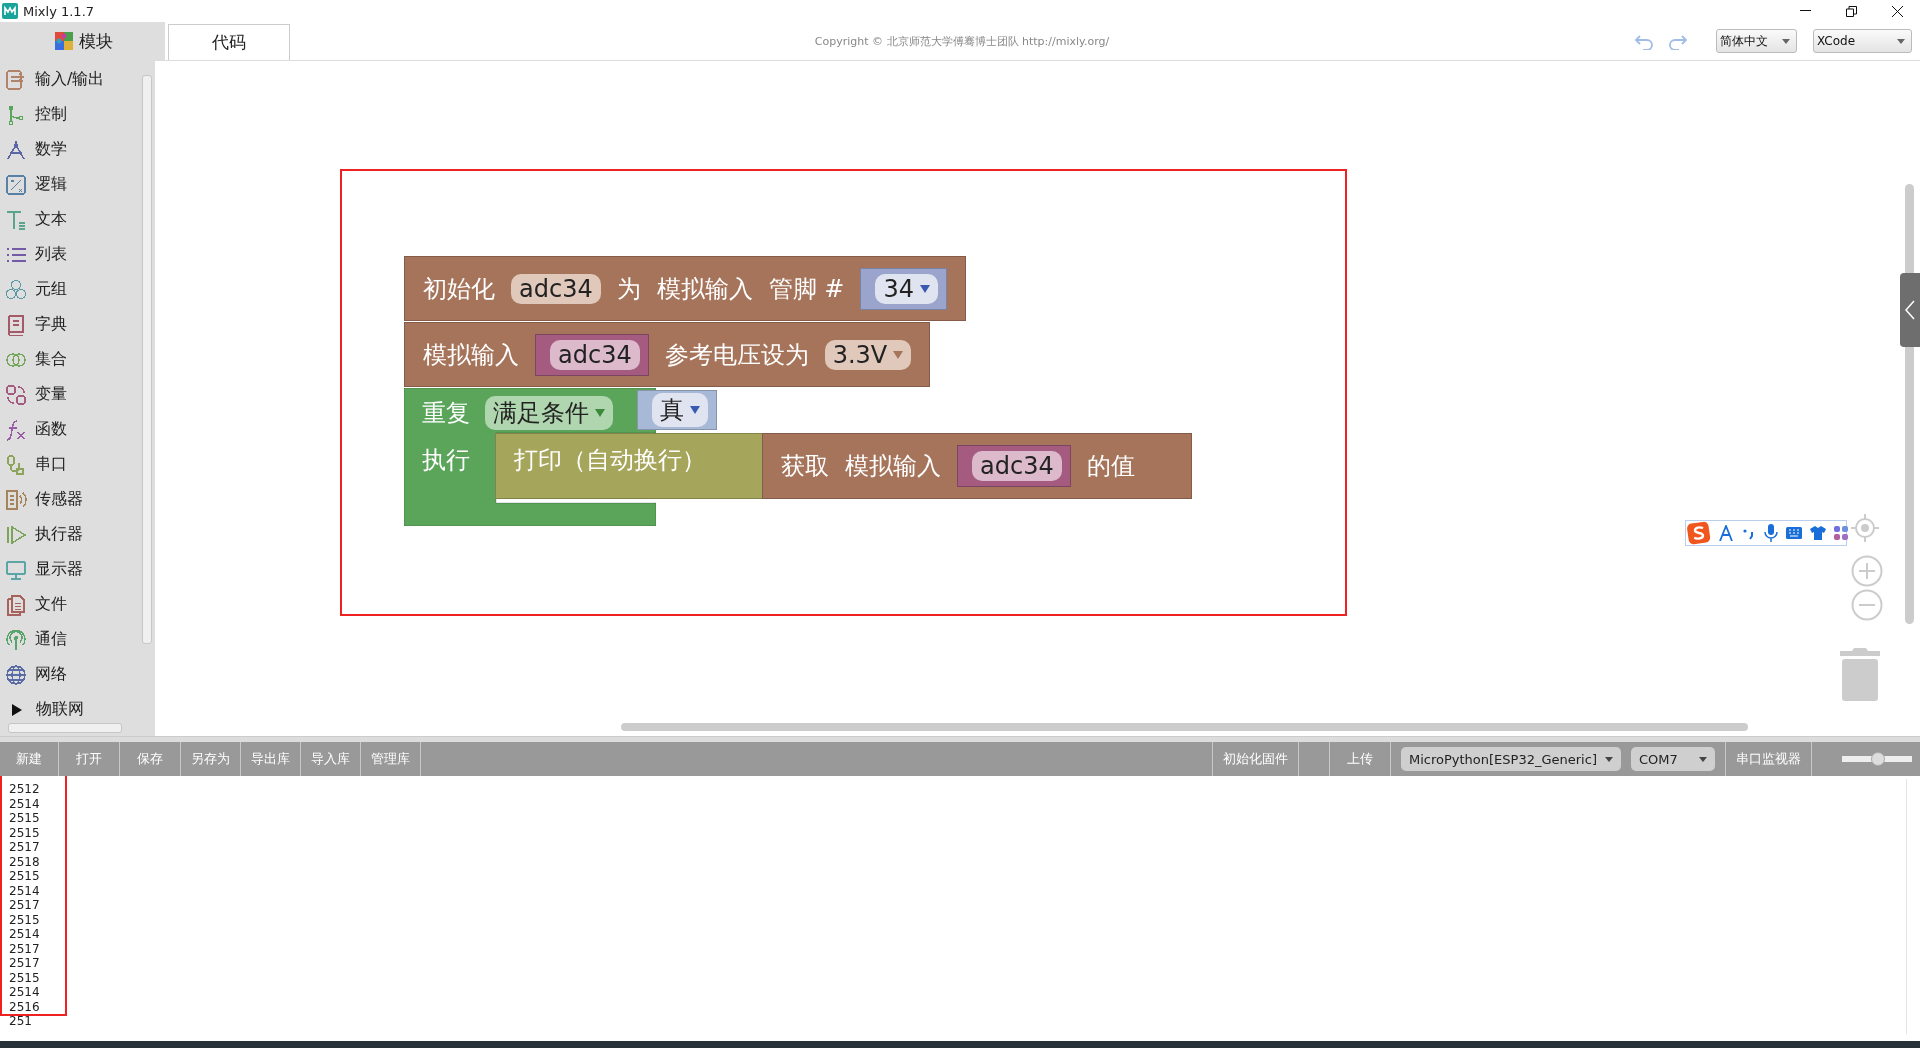 The height and width of the screenshot is (1048, 1920). I want to click on minimize-icon, so click(1805, 11).